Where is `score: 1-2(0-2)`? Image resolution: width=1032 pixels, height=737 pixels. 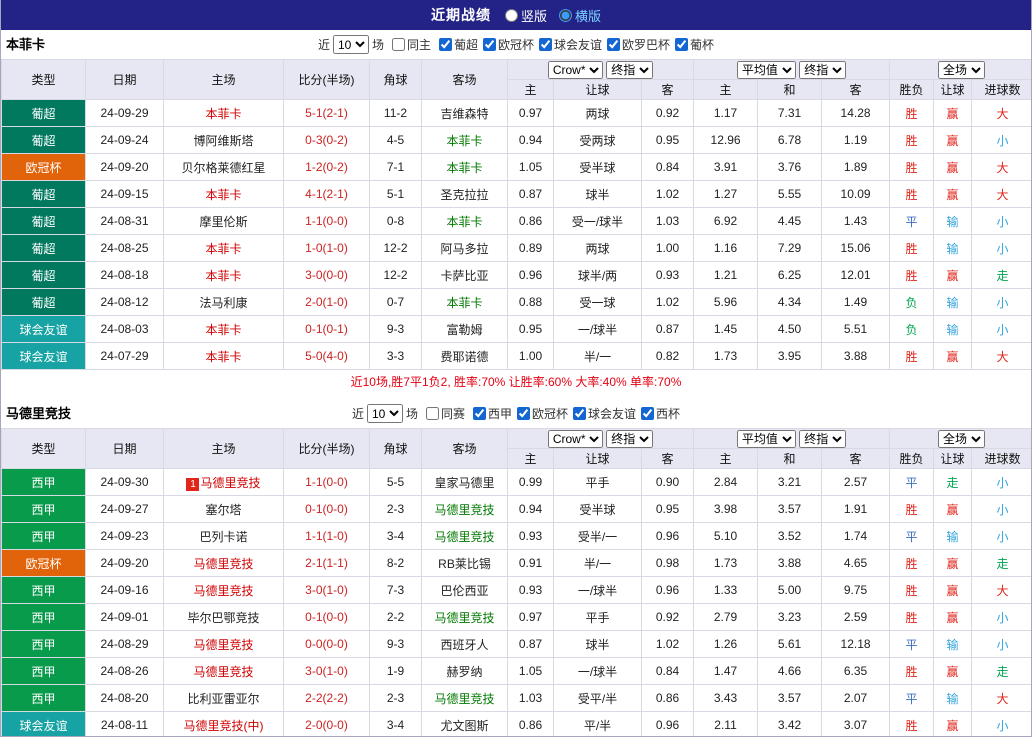
score: 1-2(0-2) is located at coordinates (326, 167).